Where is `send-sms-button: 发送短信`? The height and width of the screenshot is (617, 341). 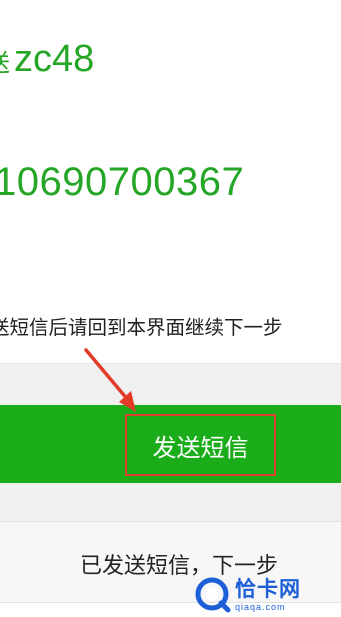 send-sms-button: 发送短信 is located at coordinates (200, 445).